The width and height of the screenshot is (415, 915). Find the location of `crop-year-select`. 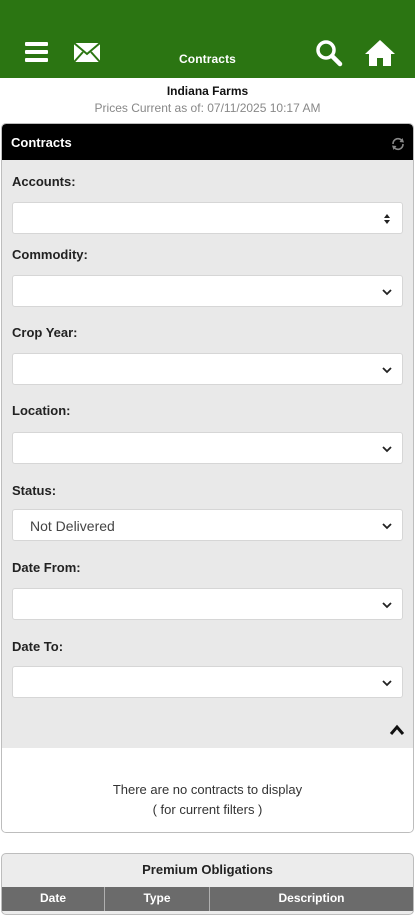

crop-year-select is located at coordinates (207, 369).